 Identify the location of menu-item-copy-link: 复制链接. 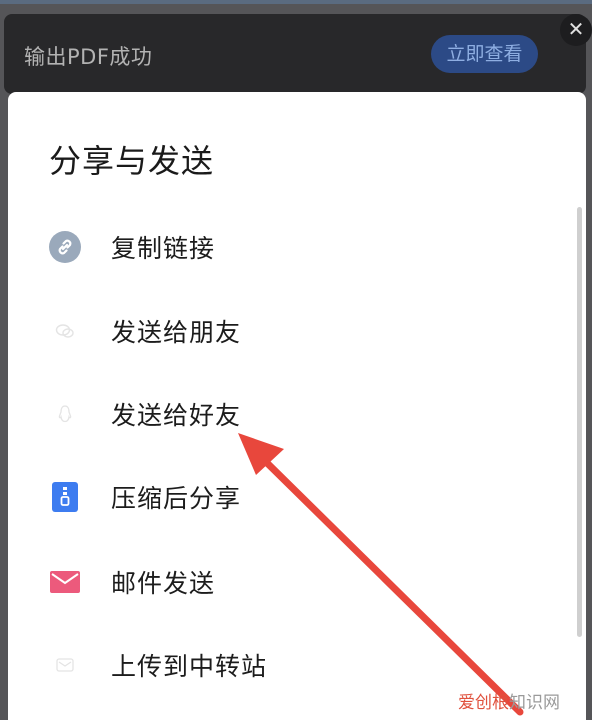
(288, 247).